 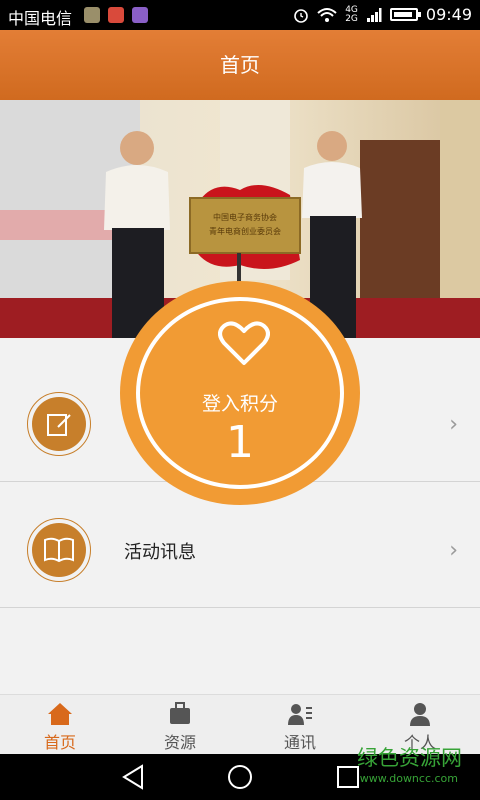 I want to click on back-icon, so click(x=133, y=777).